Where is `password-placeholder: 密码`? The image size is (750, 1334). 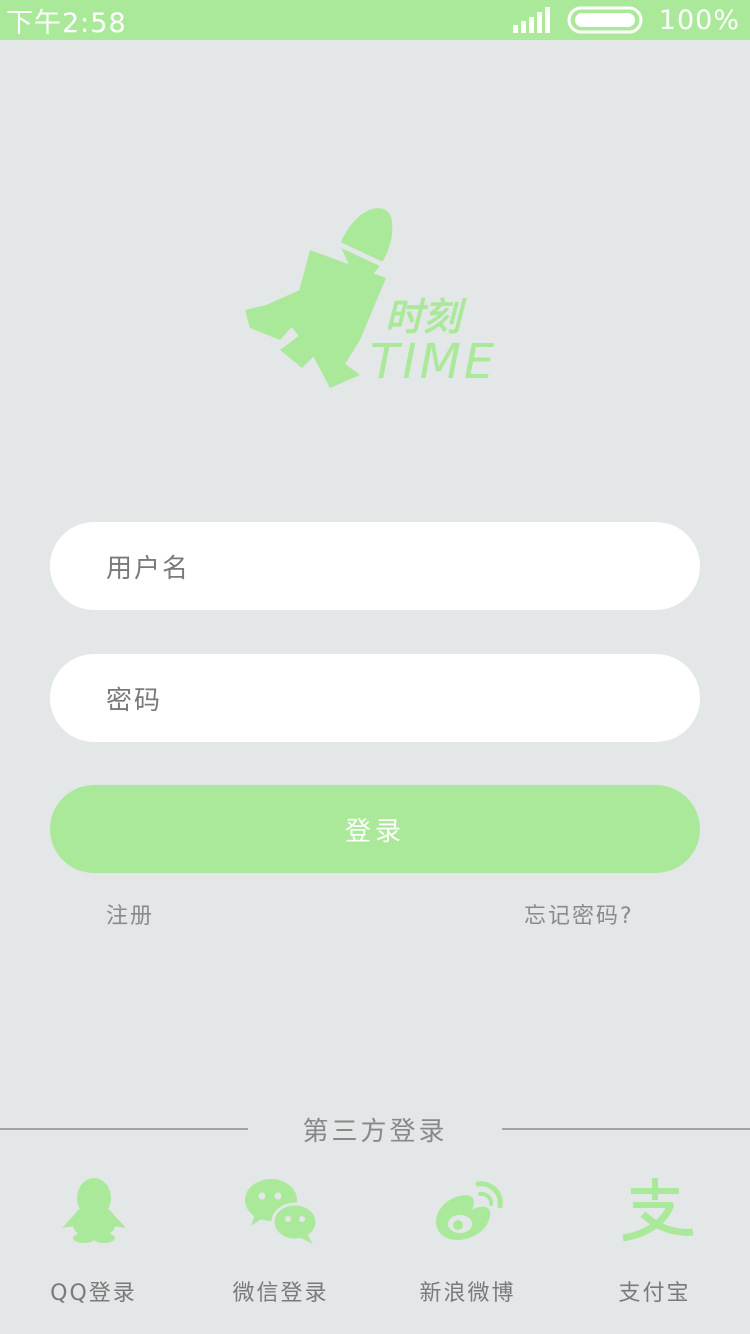 password-placeholder: 密码 is located at coordinates (134, 700).